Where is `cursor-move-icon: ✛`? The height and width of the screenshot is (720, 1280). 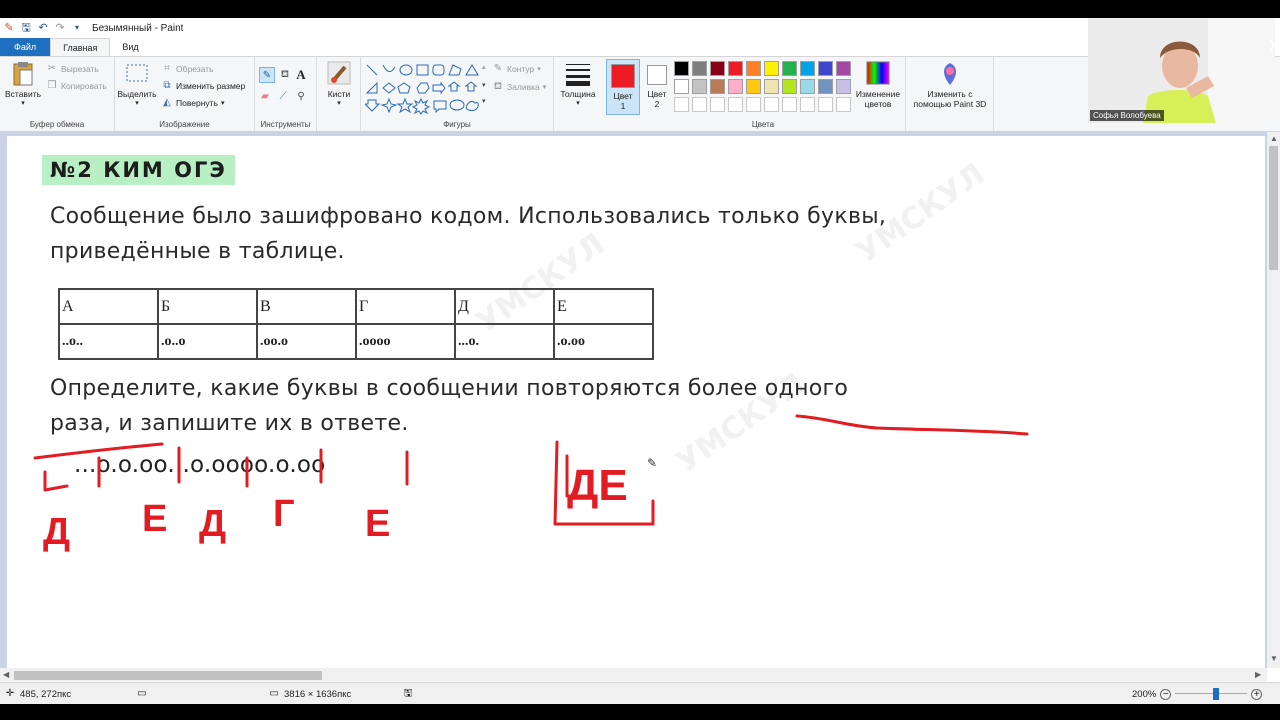
cursor-move-icon: ✛ is located at coordinates (10, 693).